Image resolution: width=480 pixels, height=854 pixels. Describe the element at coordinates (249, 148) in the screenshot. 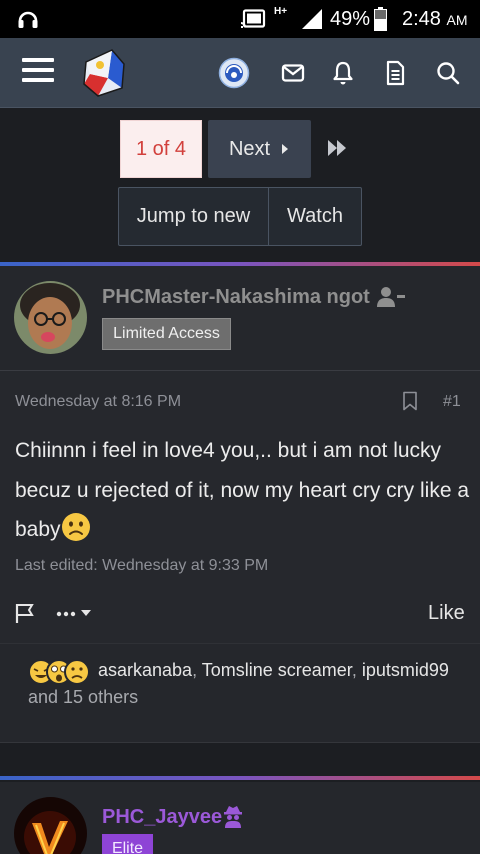

I see `next-label: Next` at that location.